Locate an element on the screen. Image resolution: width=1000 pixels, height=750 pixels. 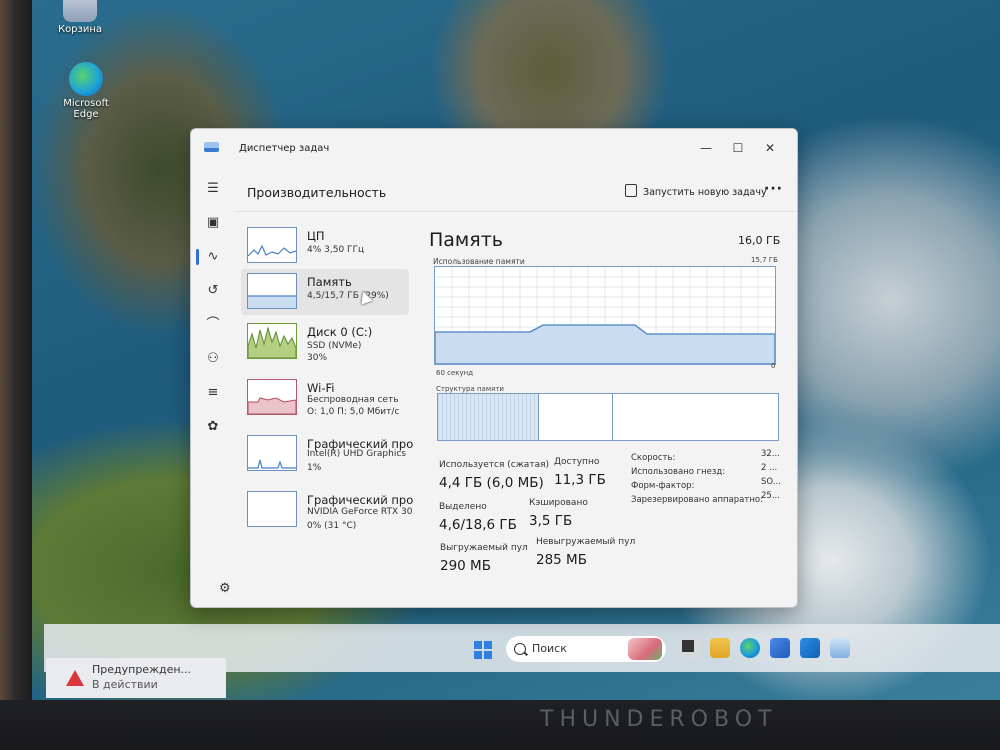
usage-graph-label: Использование памяти is located at coordinates (479, 261).